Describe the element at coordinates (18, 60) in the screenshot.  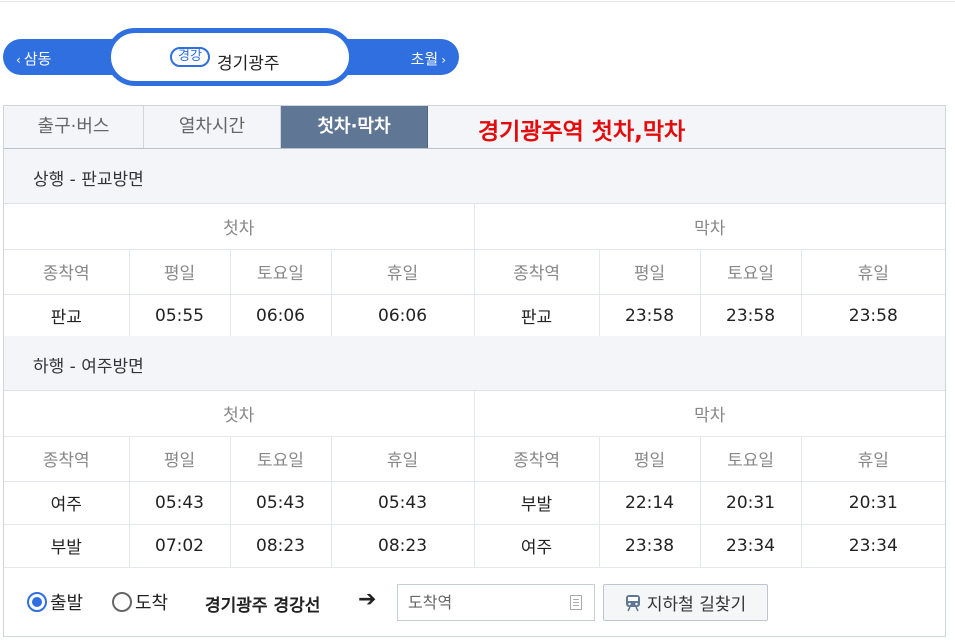
I see `chevron-left-icon: ‹` at that location.